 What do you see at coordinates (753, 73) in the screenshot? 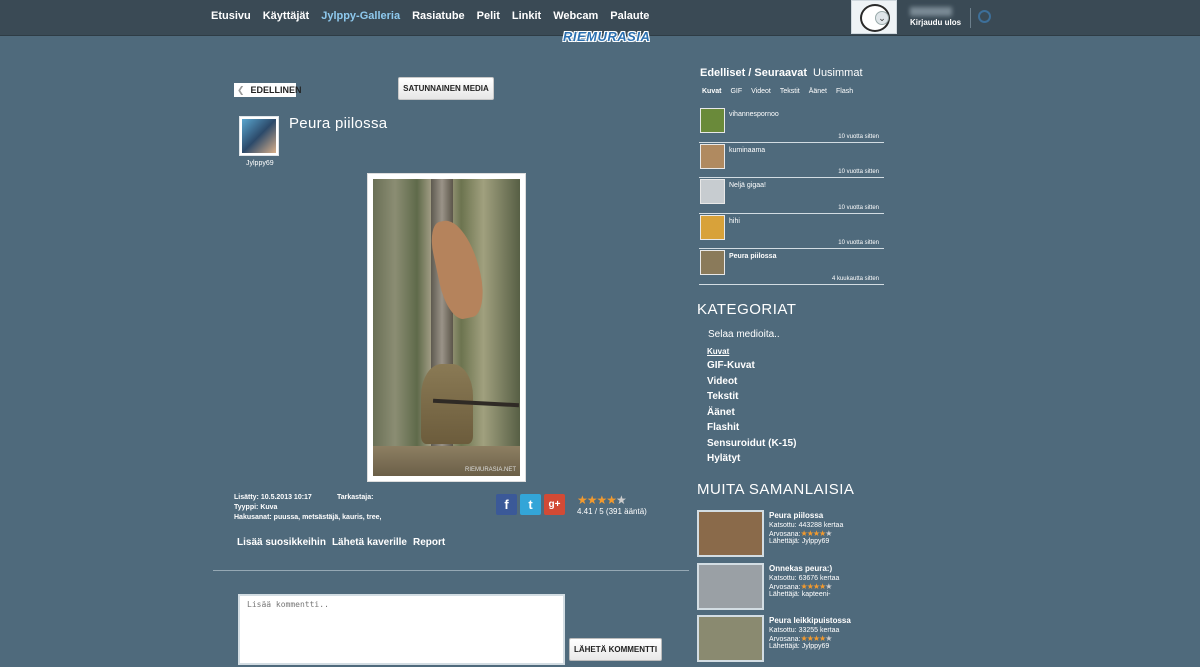
I see `tab-prev-next: Edelliset / Seuraavat` at bounding box center [753, 73].